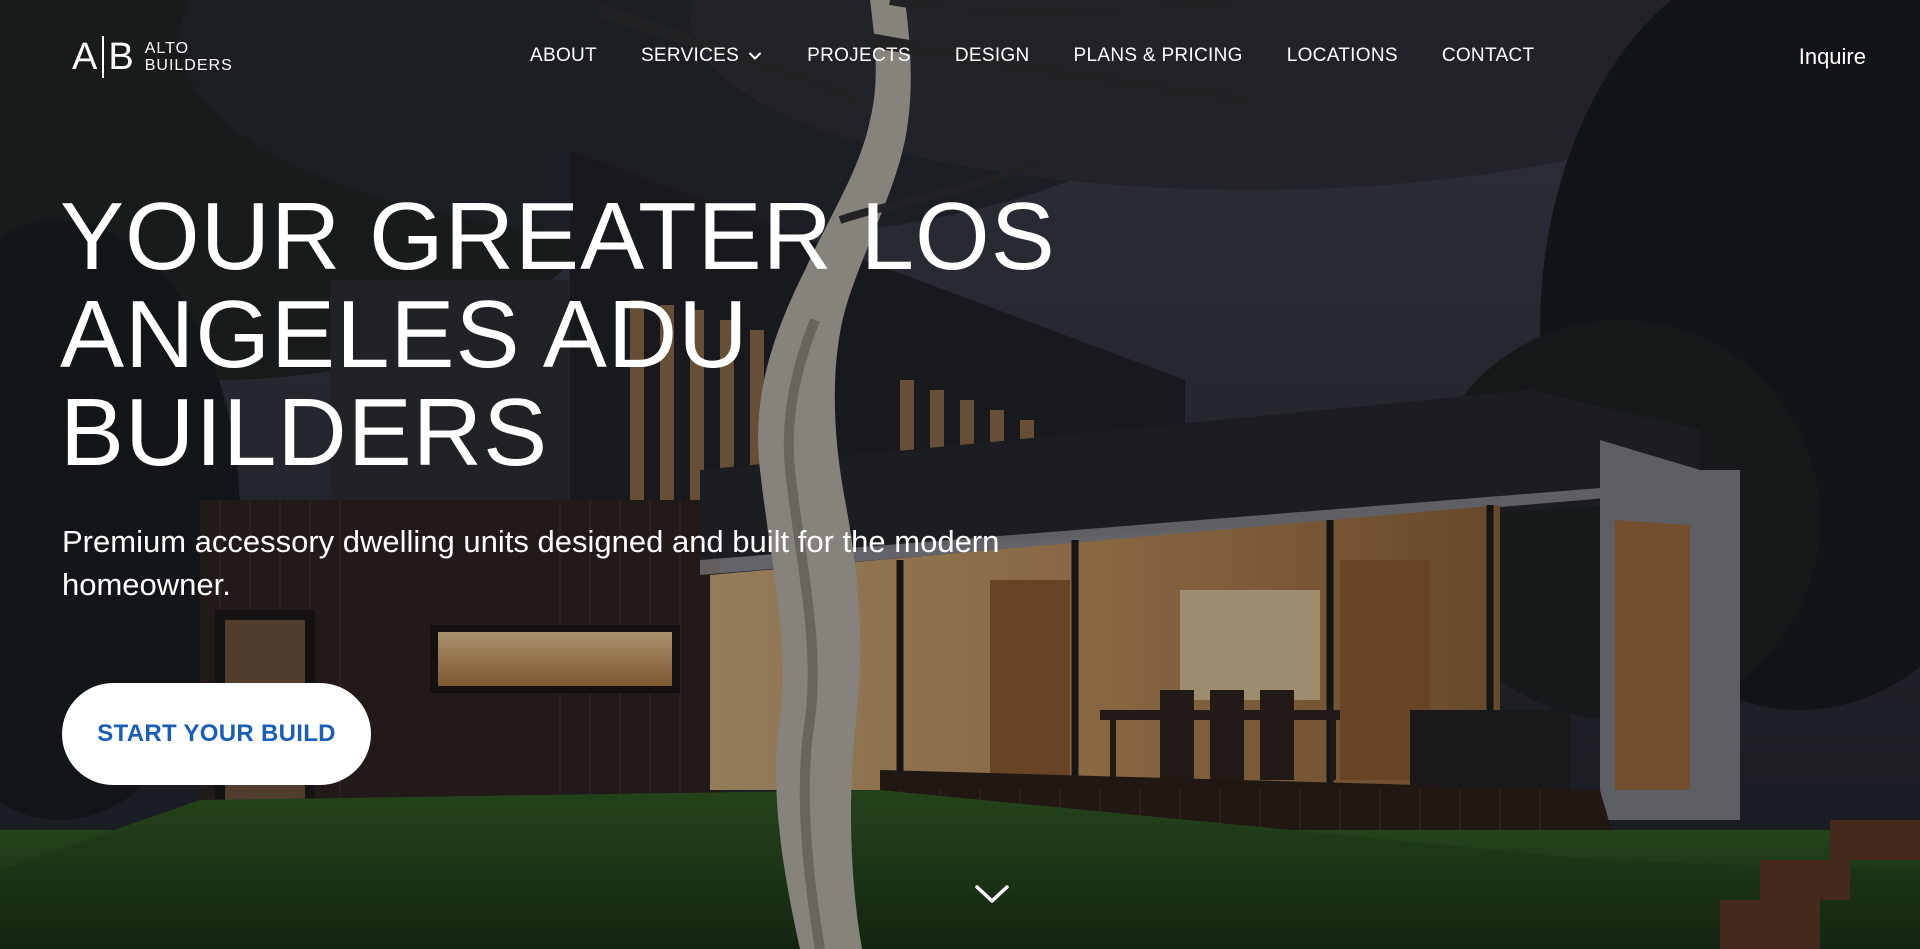 This screenshot has width=1920, height=949. I want to click on nav-item-label: SERVICES, so click(690, 55).